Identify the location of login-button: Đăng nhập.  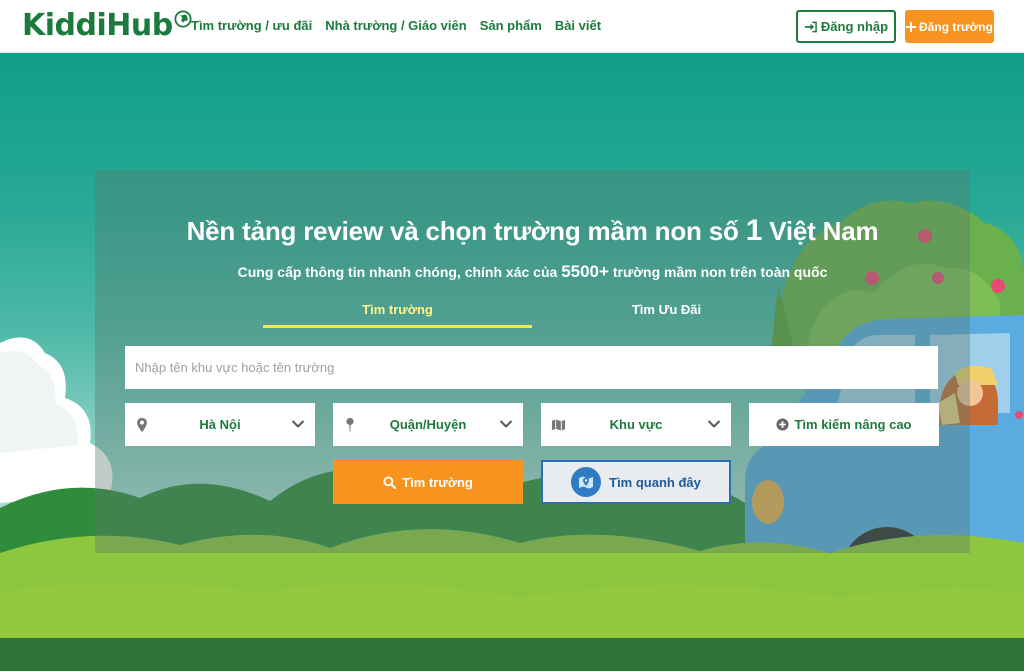
(846, 26).